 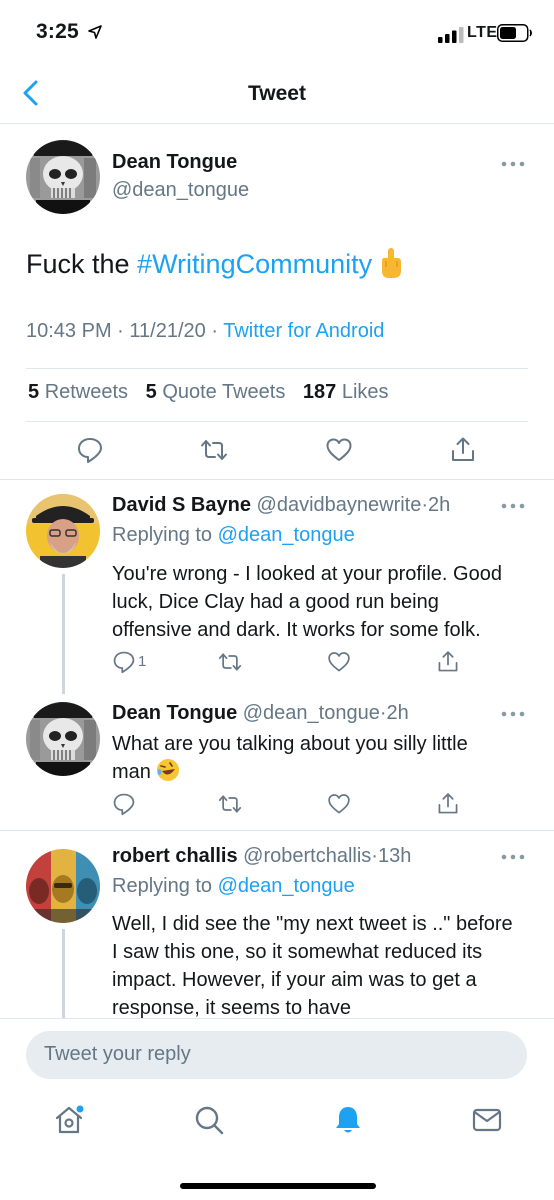 I want to click on tinted-faces-avatar-image, so click(x=63, y=886).